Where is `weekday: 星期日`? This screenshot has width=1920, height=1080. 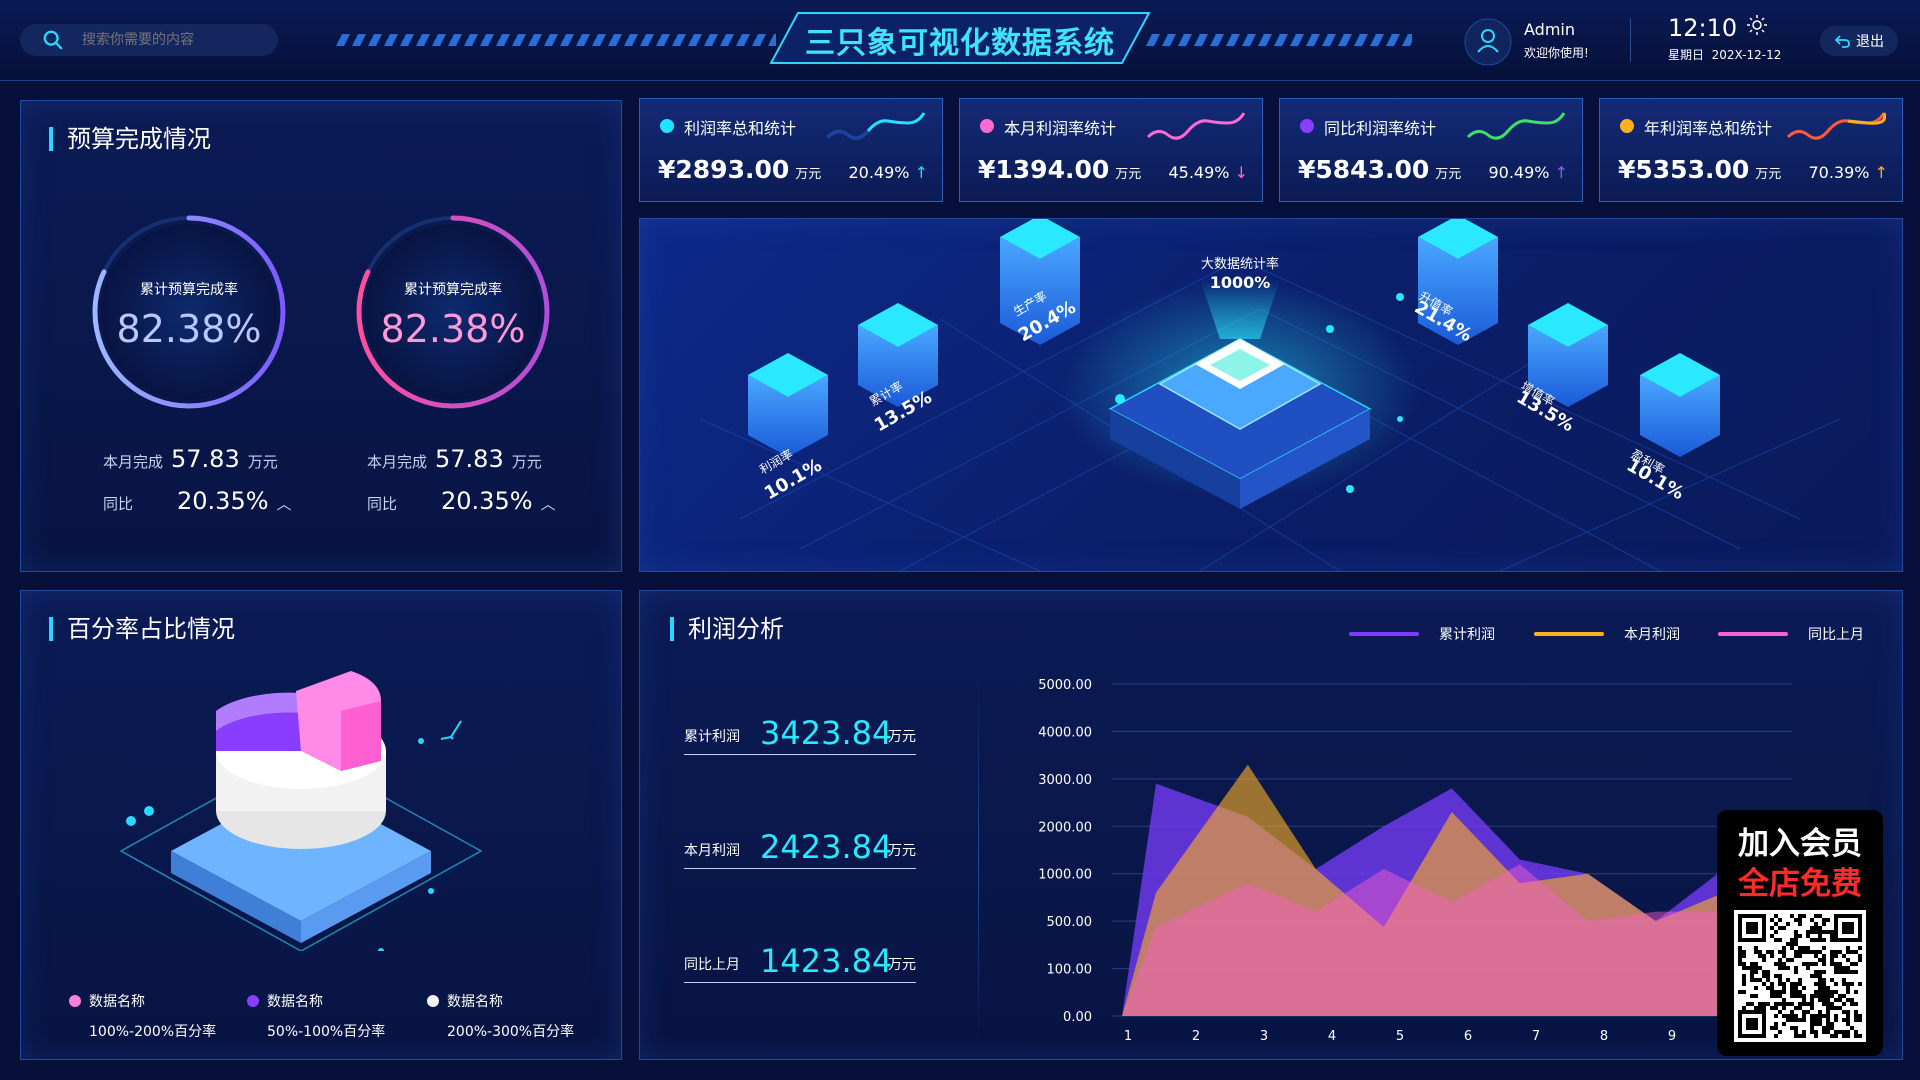
weekday: 星期日 is located at coordinates (1686, 55).